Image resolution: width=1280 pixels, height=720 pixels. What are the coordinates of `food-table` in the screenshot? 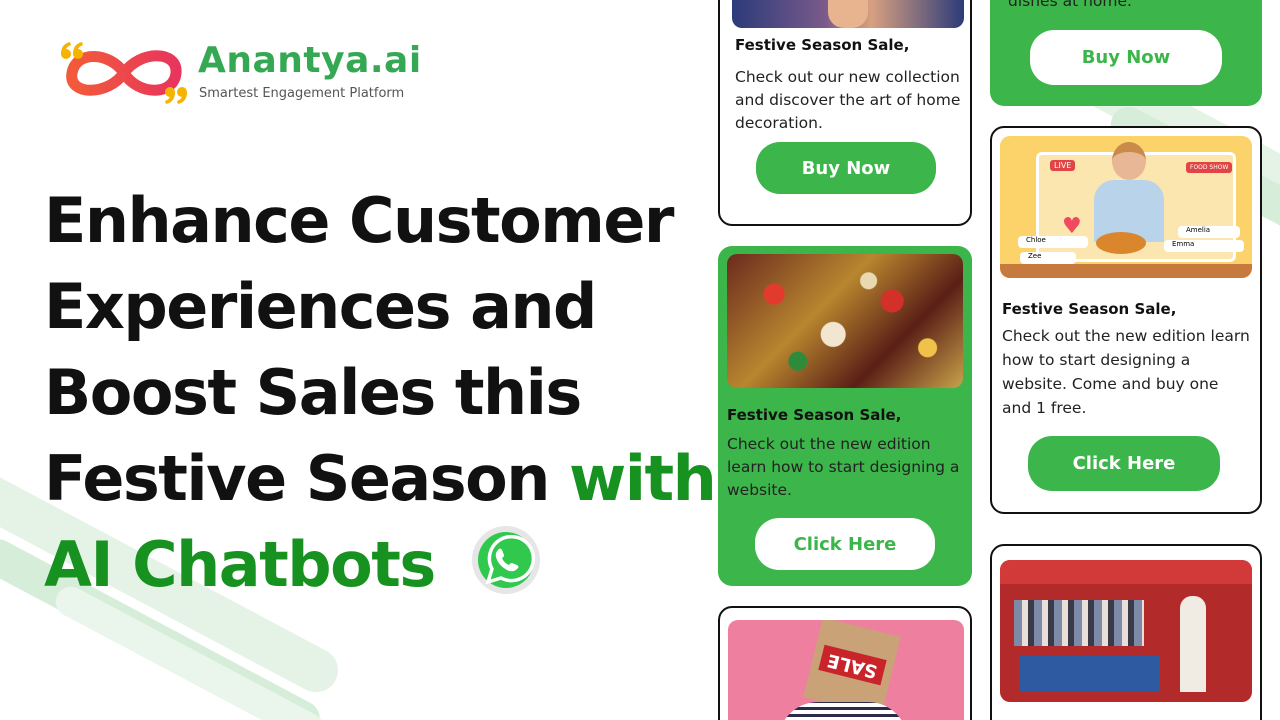 It's located at (1126, 271).